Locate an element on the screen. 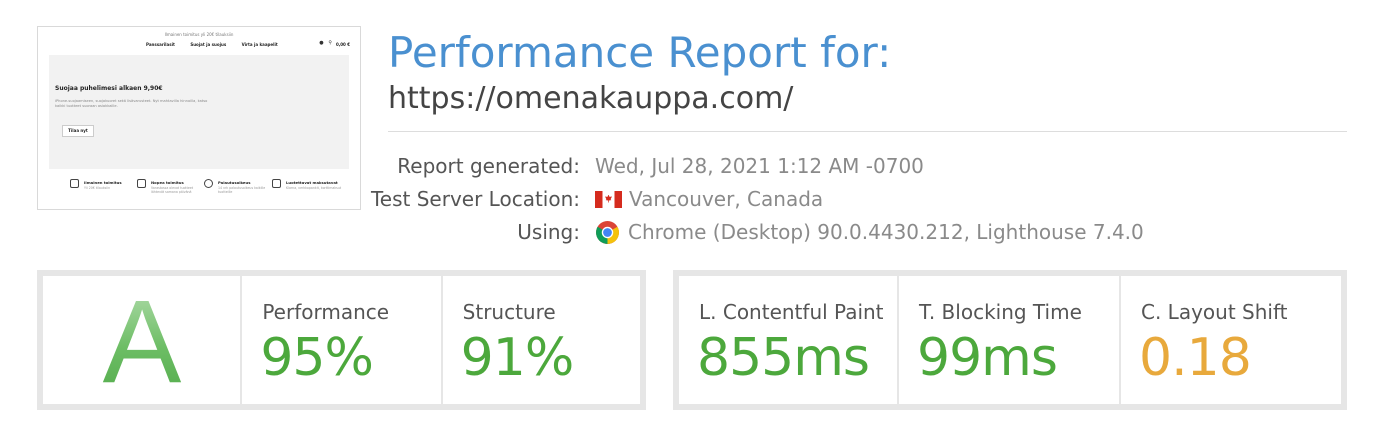 This screenshot has height=427, width=1384. meta-value: Wed, Jul 28, 2021 1:12 AM -0700 is located at coordinates (759, 166).